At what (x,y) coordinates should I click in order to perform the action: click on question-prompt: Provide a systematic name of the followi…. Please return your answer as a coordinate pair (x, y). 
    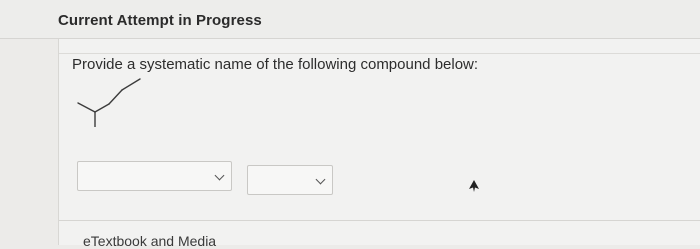
    Looking at the image, I should click on (275, 64).